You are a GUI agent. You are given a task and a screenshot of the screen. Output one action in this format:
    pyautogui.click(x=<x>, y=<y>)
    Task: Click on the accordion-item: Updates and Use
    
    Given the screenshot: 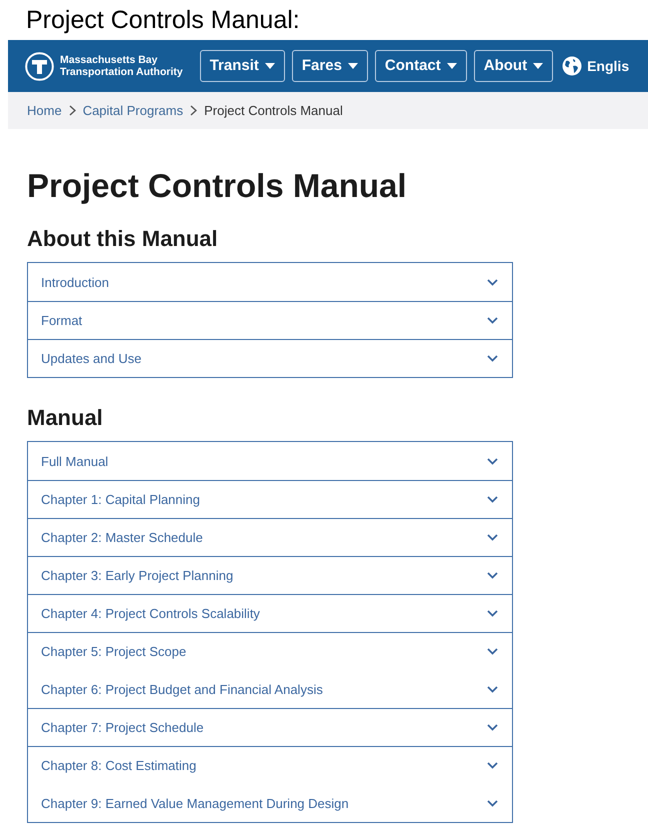 What is the action you would take?
    pyautogui.click(x=270, y=358)
    